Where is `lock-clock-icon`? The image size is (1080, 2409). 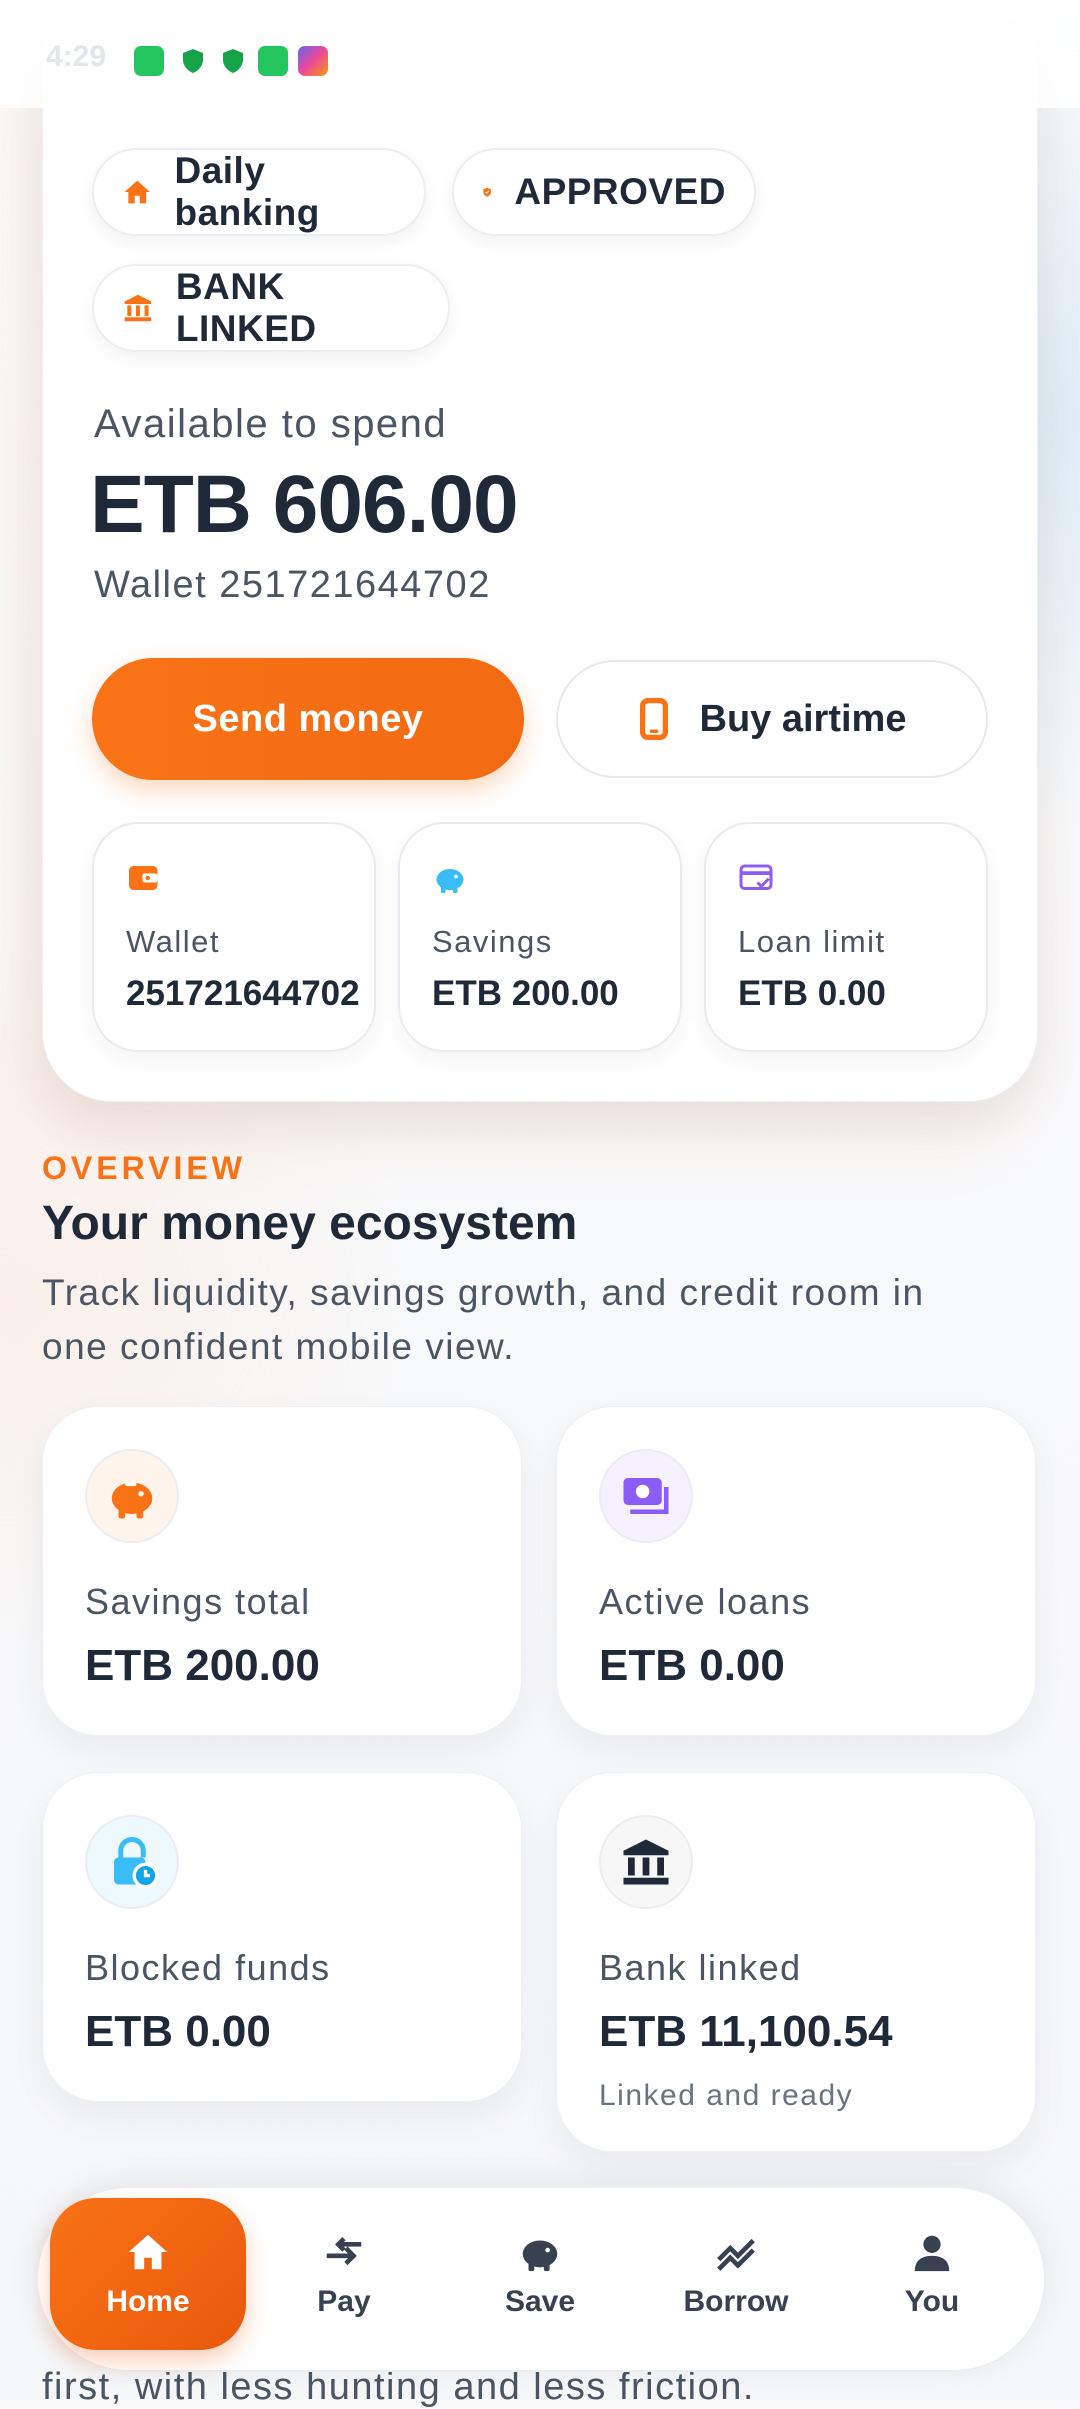
lock-clock-icon is located at coordinates (136, 1863).